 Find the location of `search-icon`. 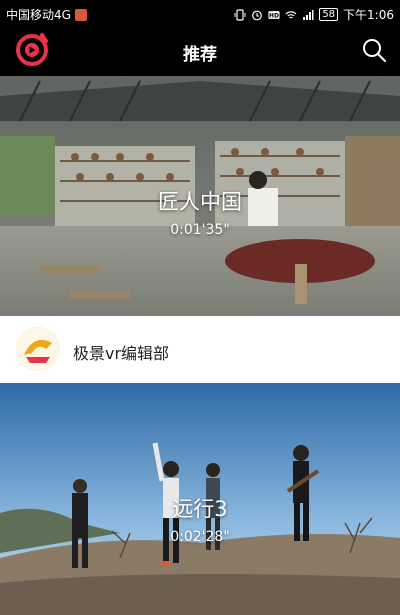

search-icon is located at coordinates (374, 50).